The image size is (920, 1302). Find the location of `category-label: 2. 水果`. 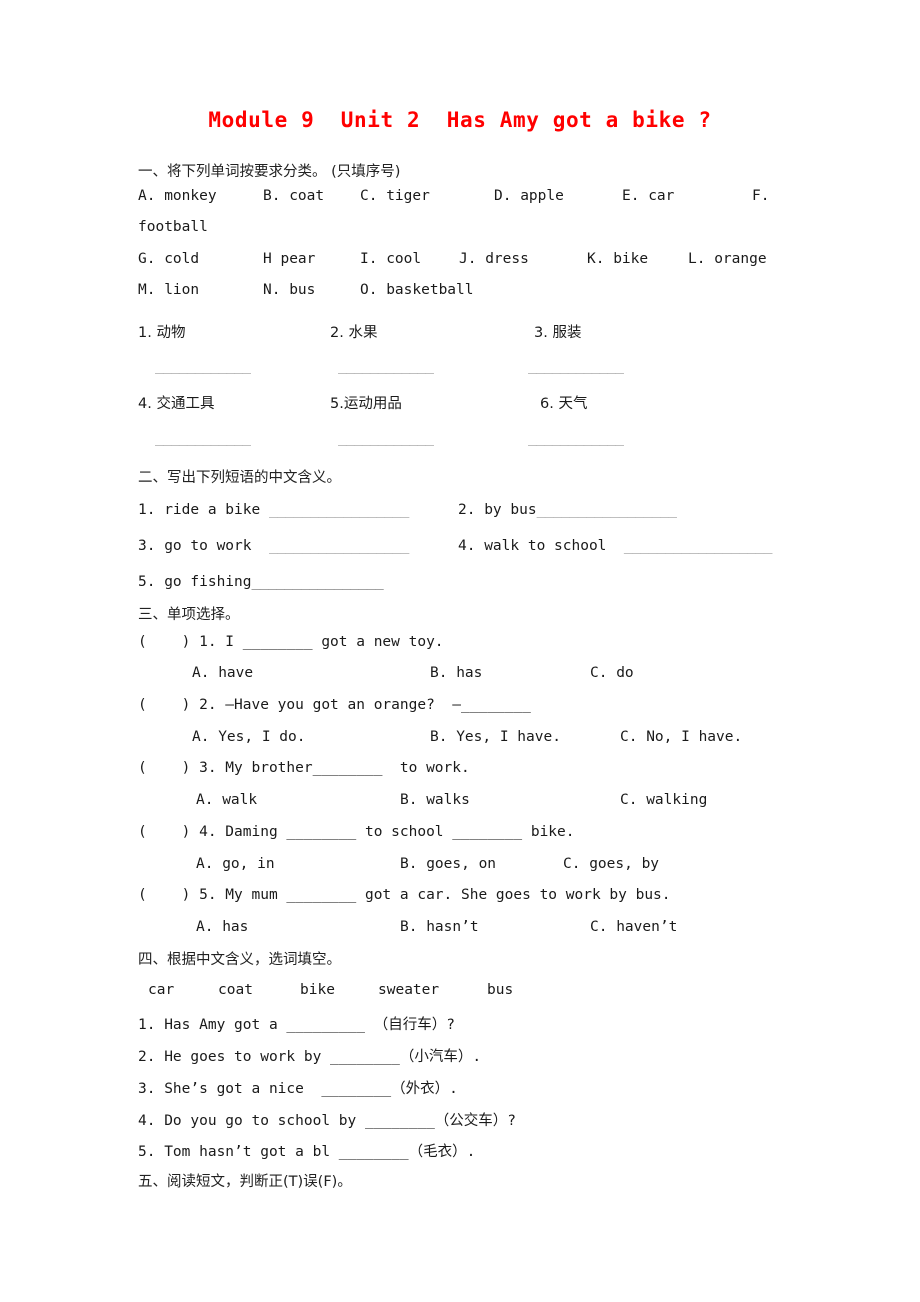

category-label: 2. 水果 is located at coordinates (354, 333).